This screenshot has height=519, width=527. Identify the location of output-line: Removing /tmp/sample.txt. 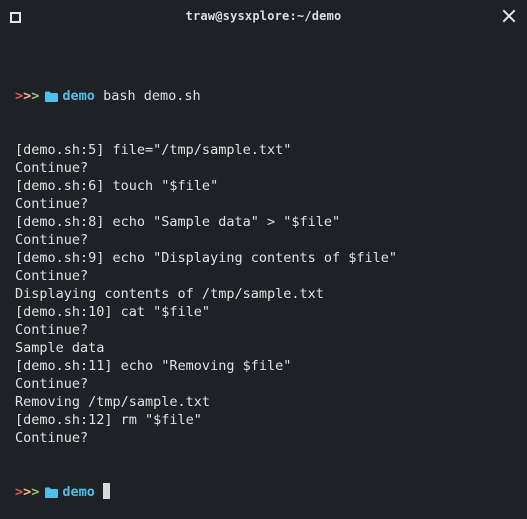
(113, 402).